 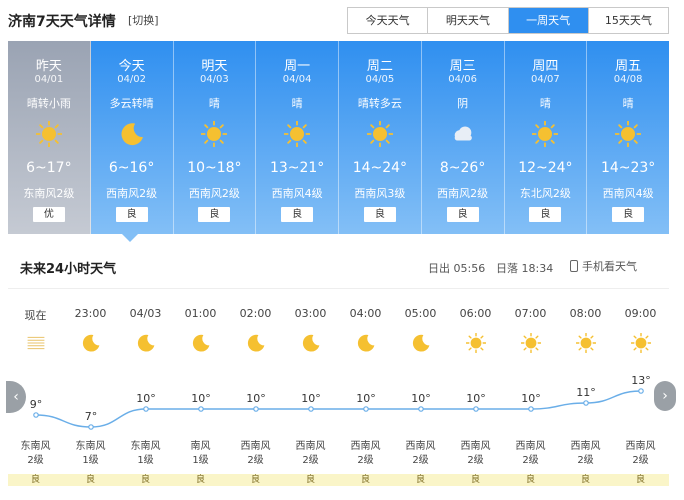 What do you see at coordinates (380, 168) in the screenshot?
I see `day-temperature: 14~24°` at bounding box center [380, 168].